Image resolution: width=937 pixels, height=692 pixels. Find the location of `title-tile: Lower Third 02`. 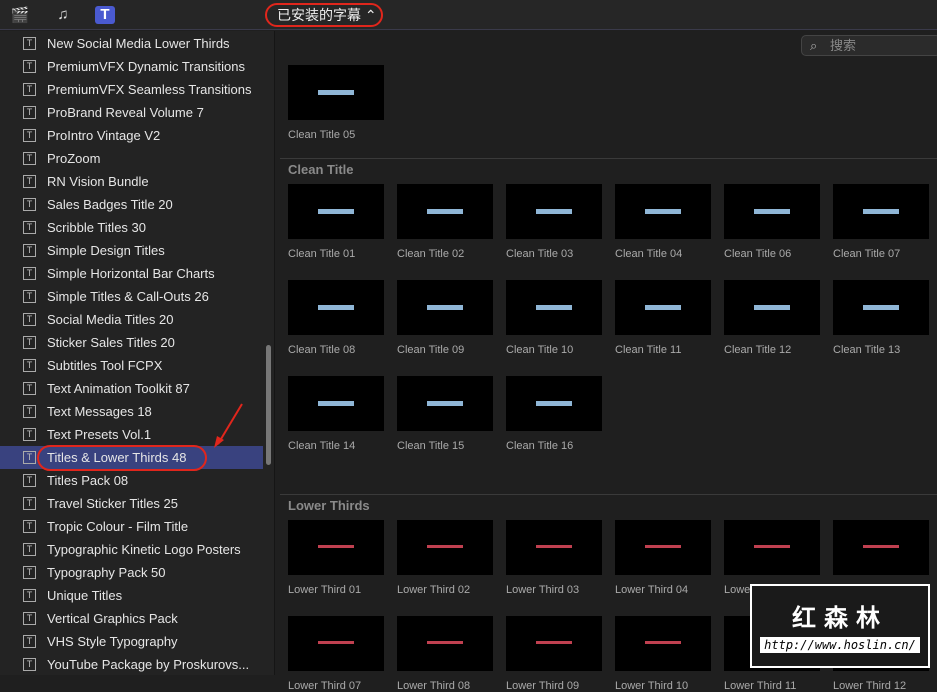

title-tile: Lower Third 02 is located at coordinates (445, 558).